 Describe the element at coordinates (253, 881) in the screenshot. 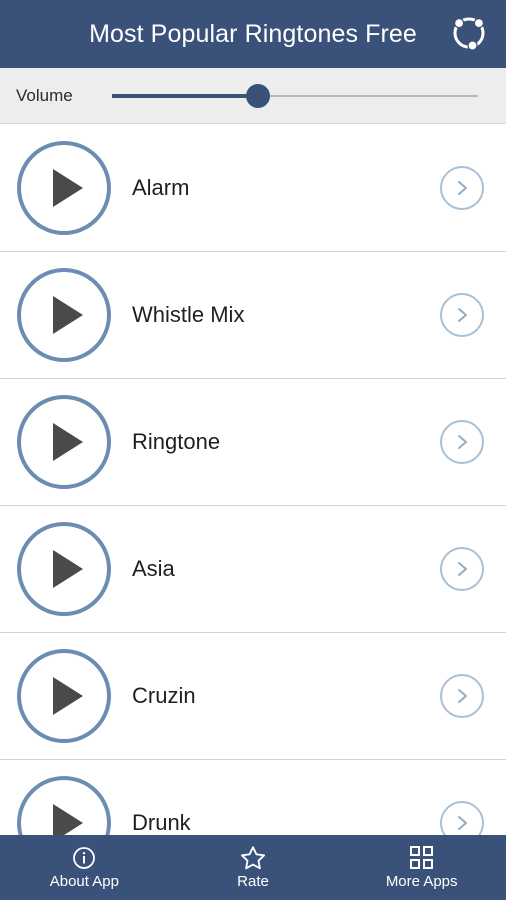

I see `nav-label-rate: Rate` at that location.